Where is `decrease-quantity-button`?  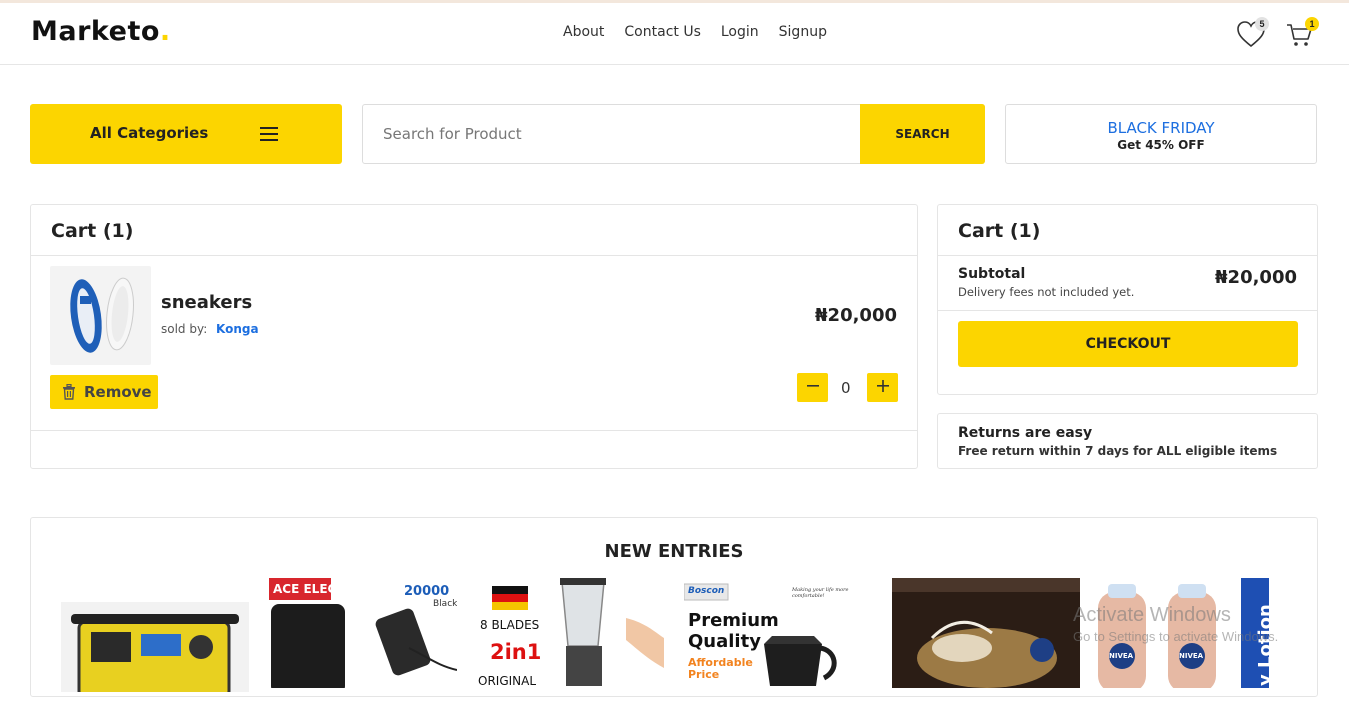 decrease-quantity-button is located at coordinates (812, 387).